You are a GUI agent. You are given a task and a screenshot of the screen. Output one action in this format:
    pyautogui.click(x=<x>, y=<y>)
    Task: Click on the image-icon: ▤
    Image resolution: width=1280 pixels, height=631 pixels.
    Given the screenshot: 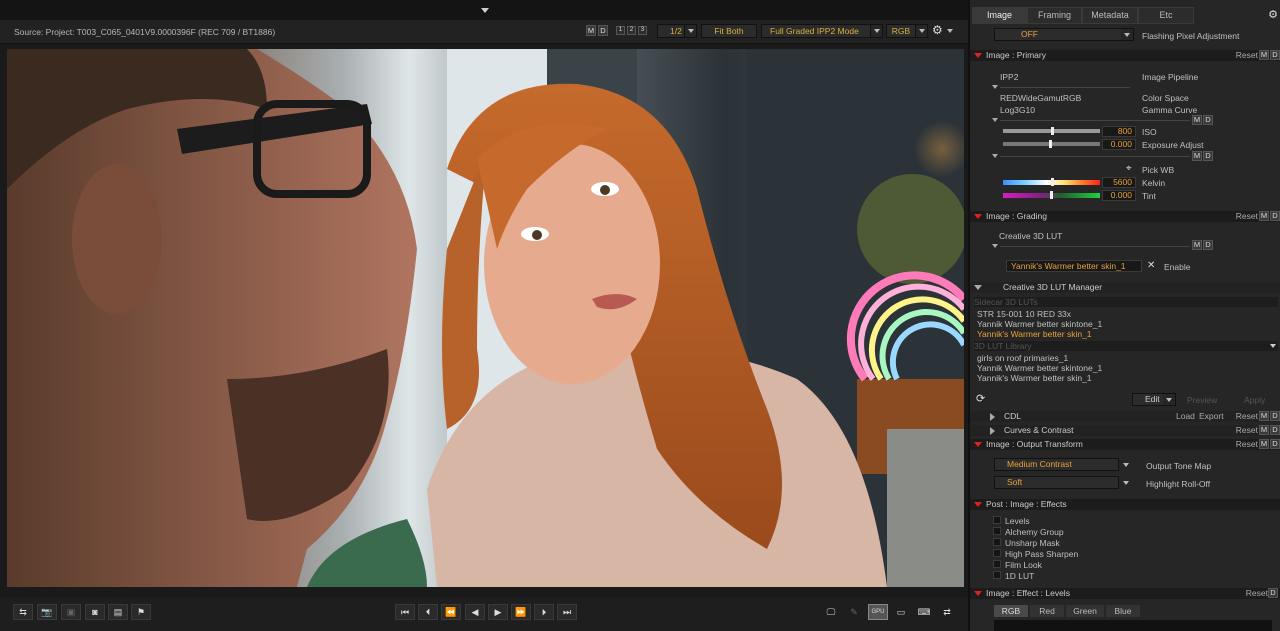 What is the action you would take?
    pyautogui.click(x=118, y=612)
    